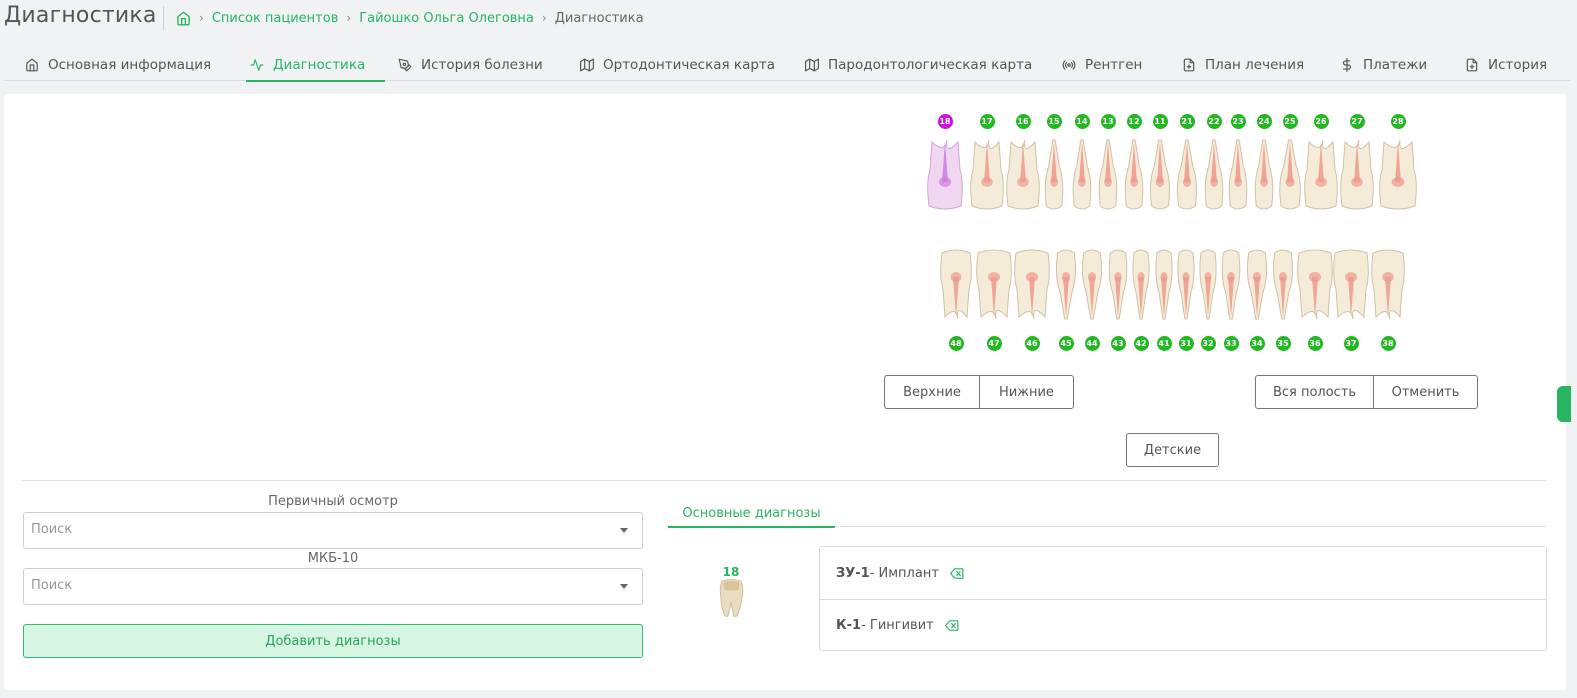 This screenshot has height=698, width=1577. What do you see at coordinates (956, 343) in the screenshot?
I see `tooth-number-48: 48` at bounding box center [956, 343].